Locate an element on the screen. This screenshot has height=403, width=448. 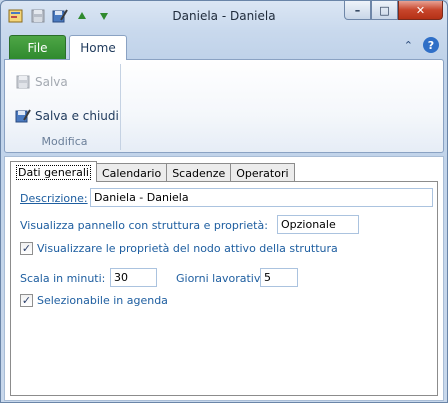
tab-calendario: Calendario is located at coordinates (131, 172).